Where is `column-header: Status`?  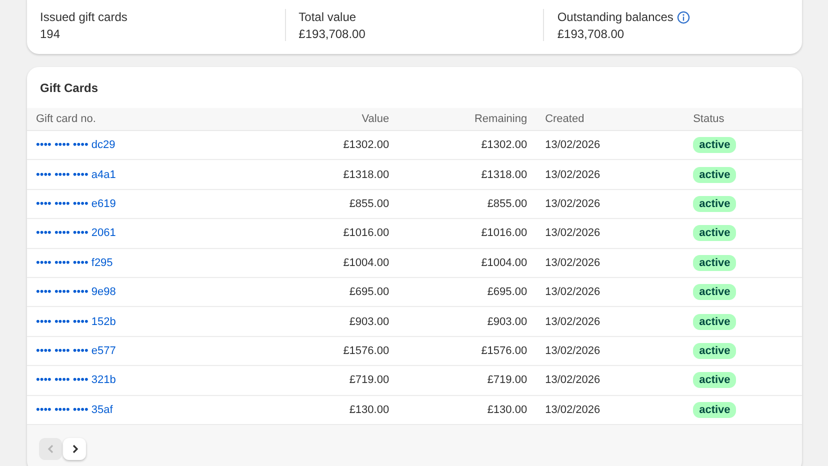 column-header: Status is located at coordinates (743, 119).